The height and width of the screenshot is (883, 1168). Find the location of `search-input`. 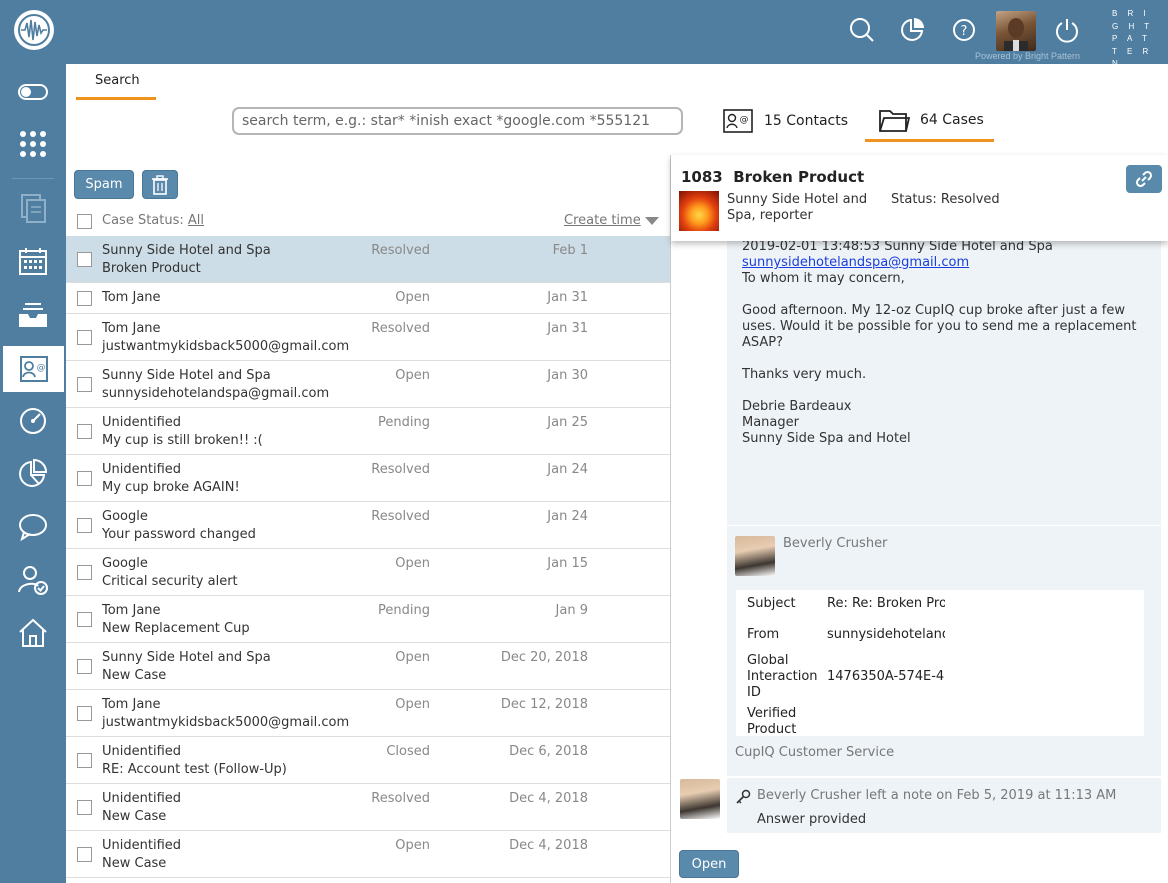

search-input is located at coordinates (457, 121).